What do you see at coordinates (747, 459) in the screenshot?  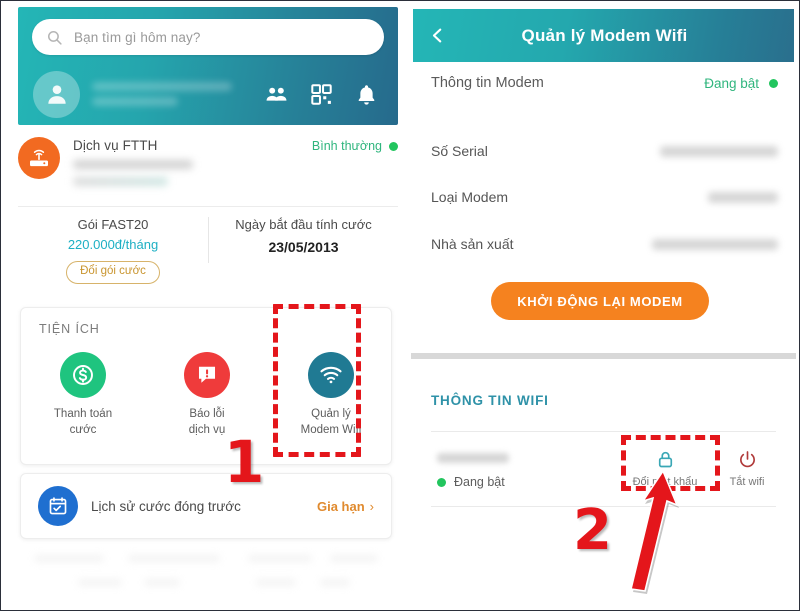 I see `power-icon` at bounding box center [747, 459].